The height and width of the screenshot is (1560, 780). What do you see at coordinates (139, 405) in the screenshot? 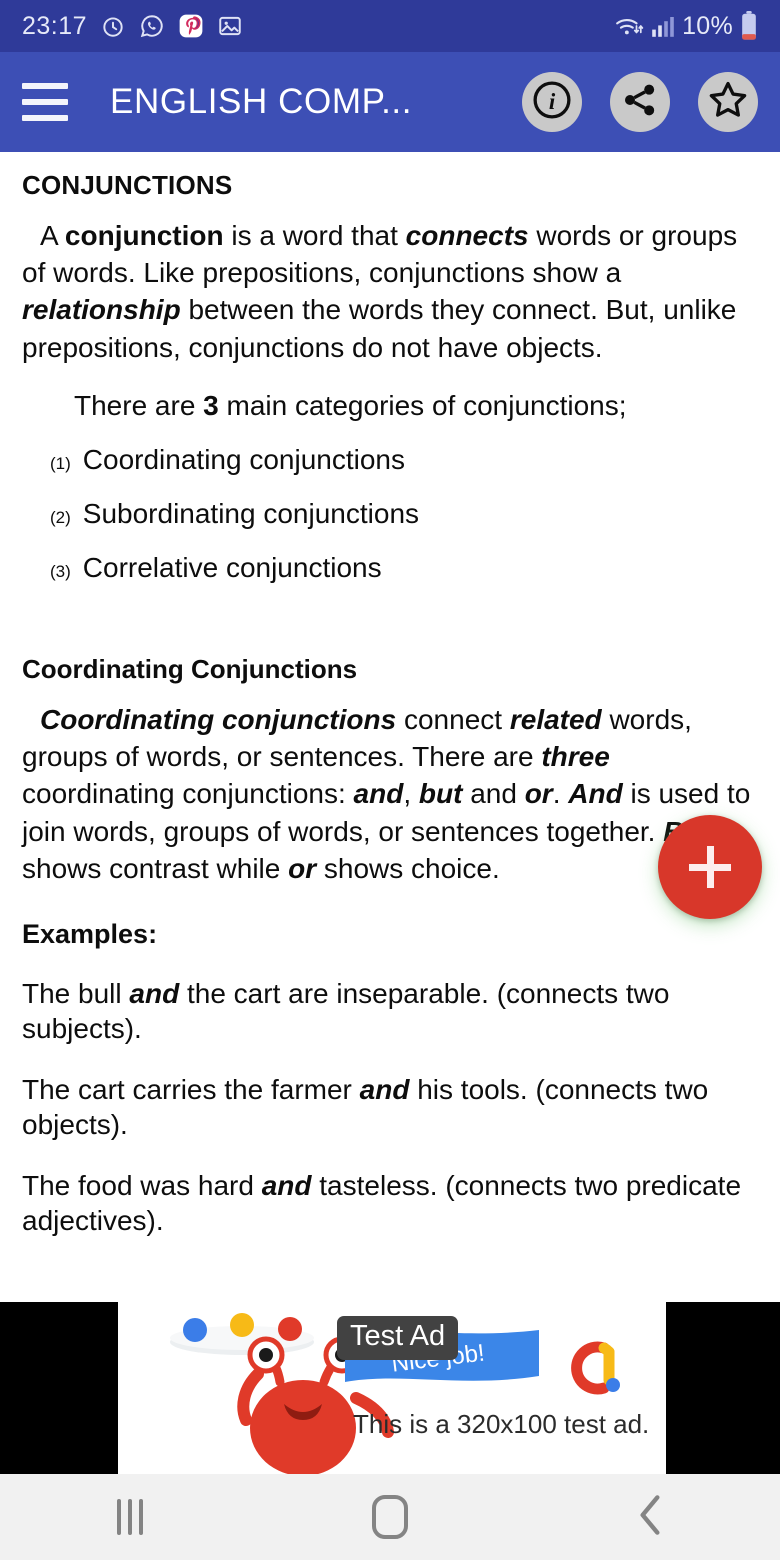
I see `categories-text-a: There are` at bounding box center [139, 405].